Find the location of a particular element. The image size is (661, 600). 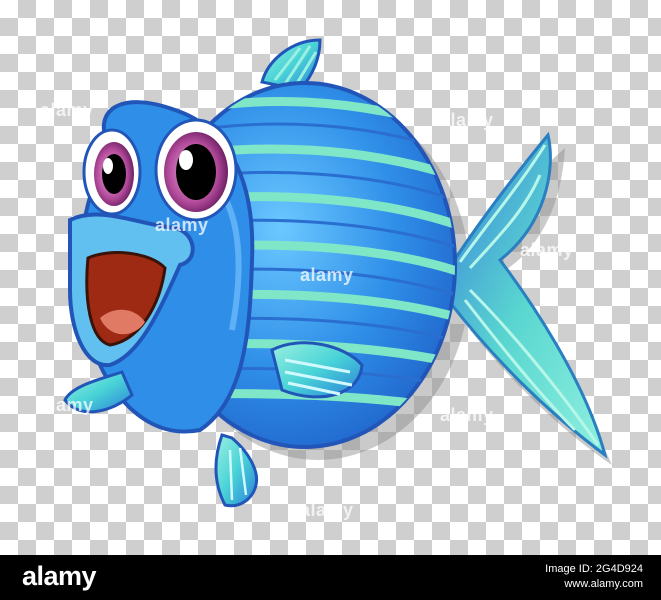

site-url: www.alamy.com is located at coordinates (603, 584).